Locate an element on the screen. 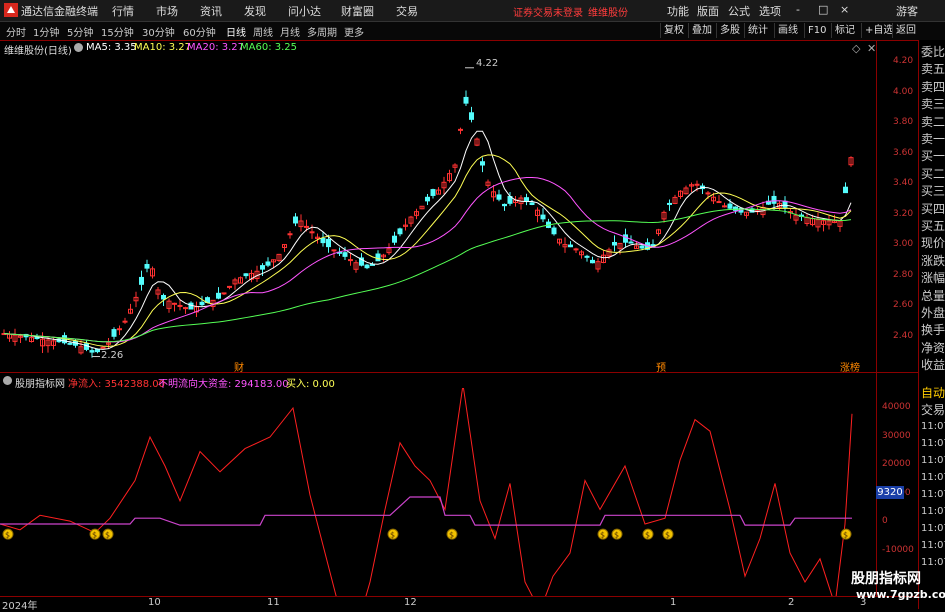  multi-stock-button: 多股 is located at coordinates (729, 30).